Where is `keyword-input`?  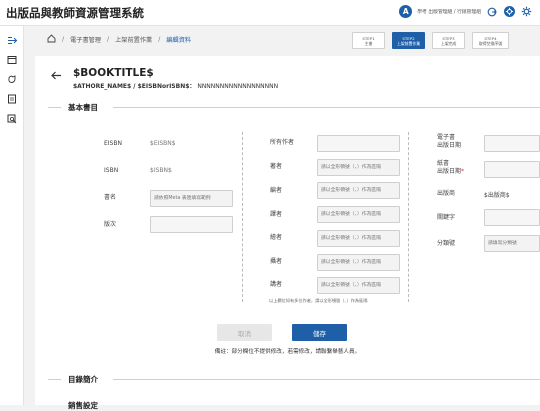 keyword-input is located at coordinates (512, 217).